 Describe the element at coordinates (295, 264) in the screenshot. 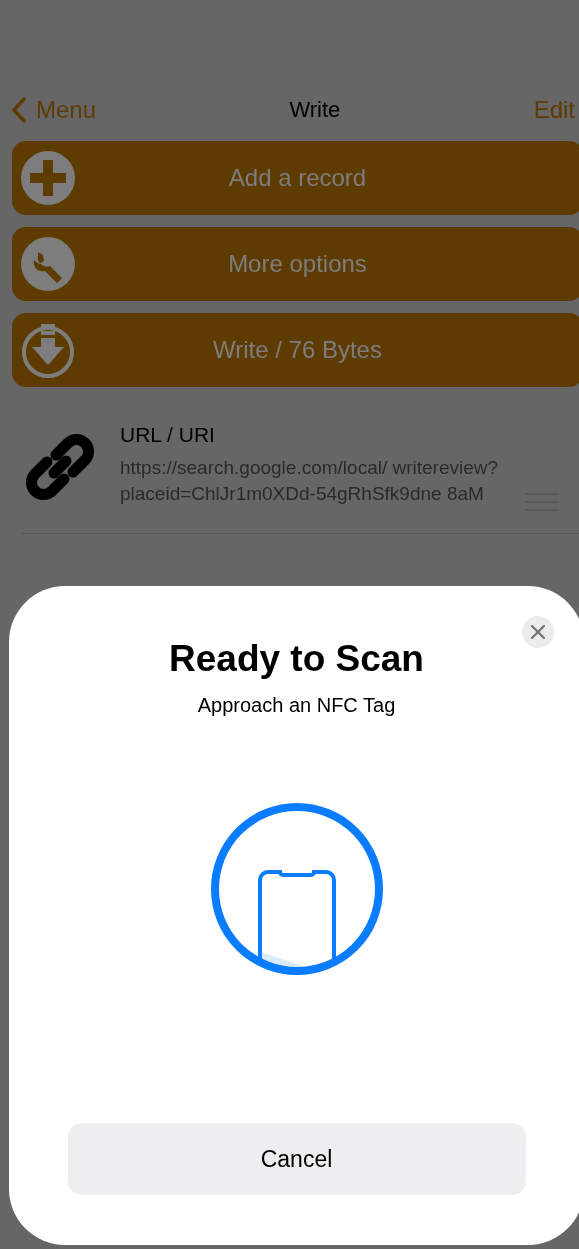

I see `action-button: More options` at that location.